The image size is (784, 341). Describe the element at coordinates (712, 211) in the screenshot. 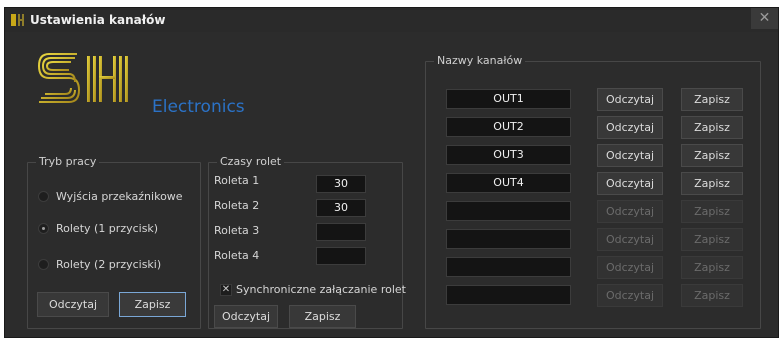

I see `channel-5-save-button: Zapisz` at that location.